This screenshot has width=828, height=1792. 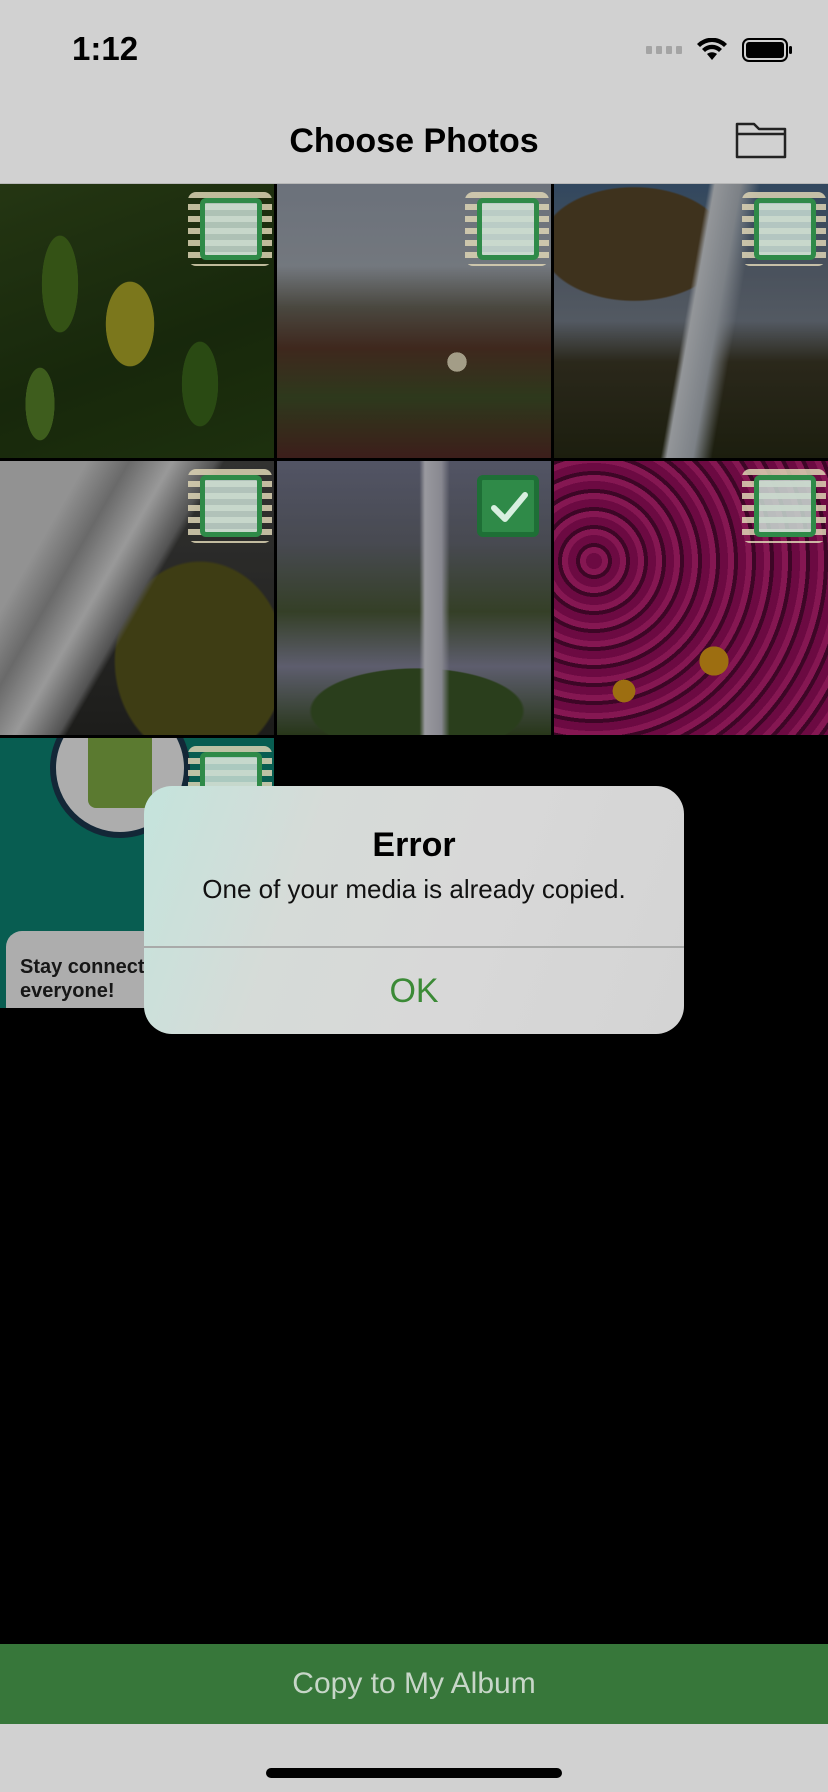 What do you see at coordinates (414, 1684) in the screenshot?
I see `copy-to-album-button: Copy to My Album` at bounding box center [414, 1684].